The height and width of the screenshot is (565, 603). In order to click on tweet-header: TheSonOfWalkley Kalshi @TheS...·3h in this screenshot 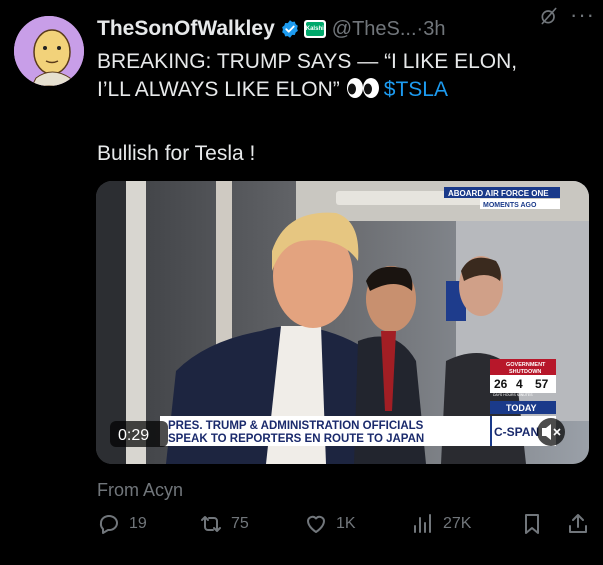, I will do `click(345, 29)`.